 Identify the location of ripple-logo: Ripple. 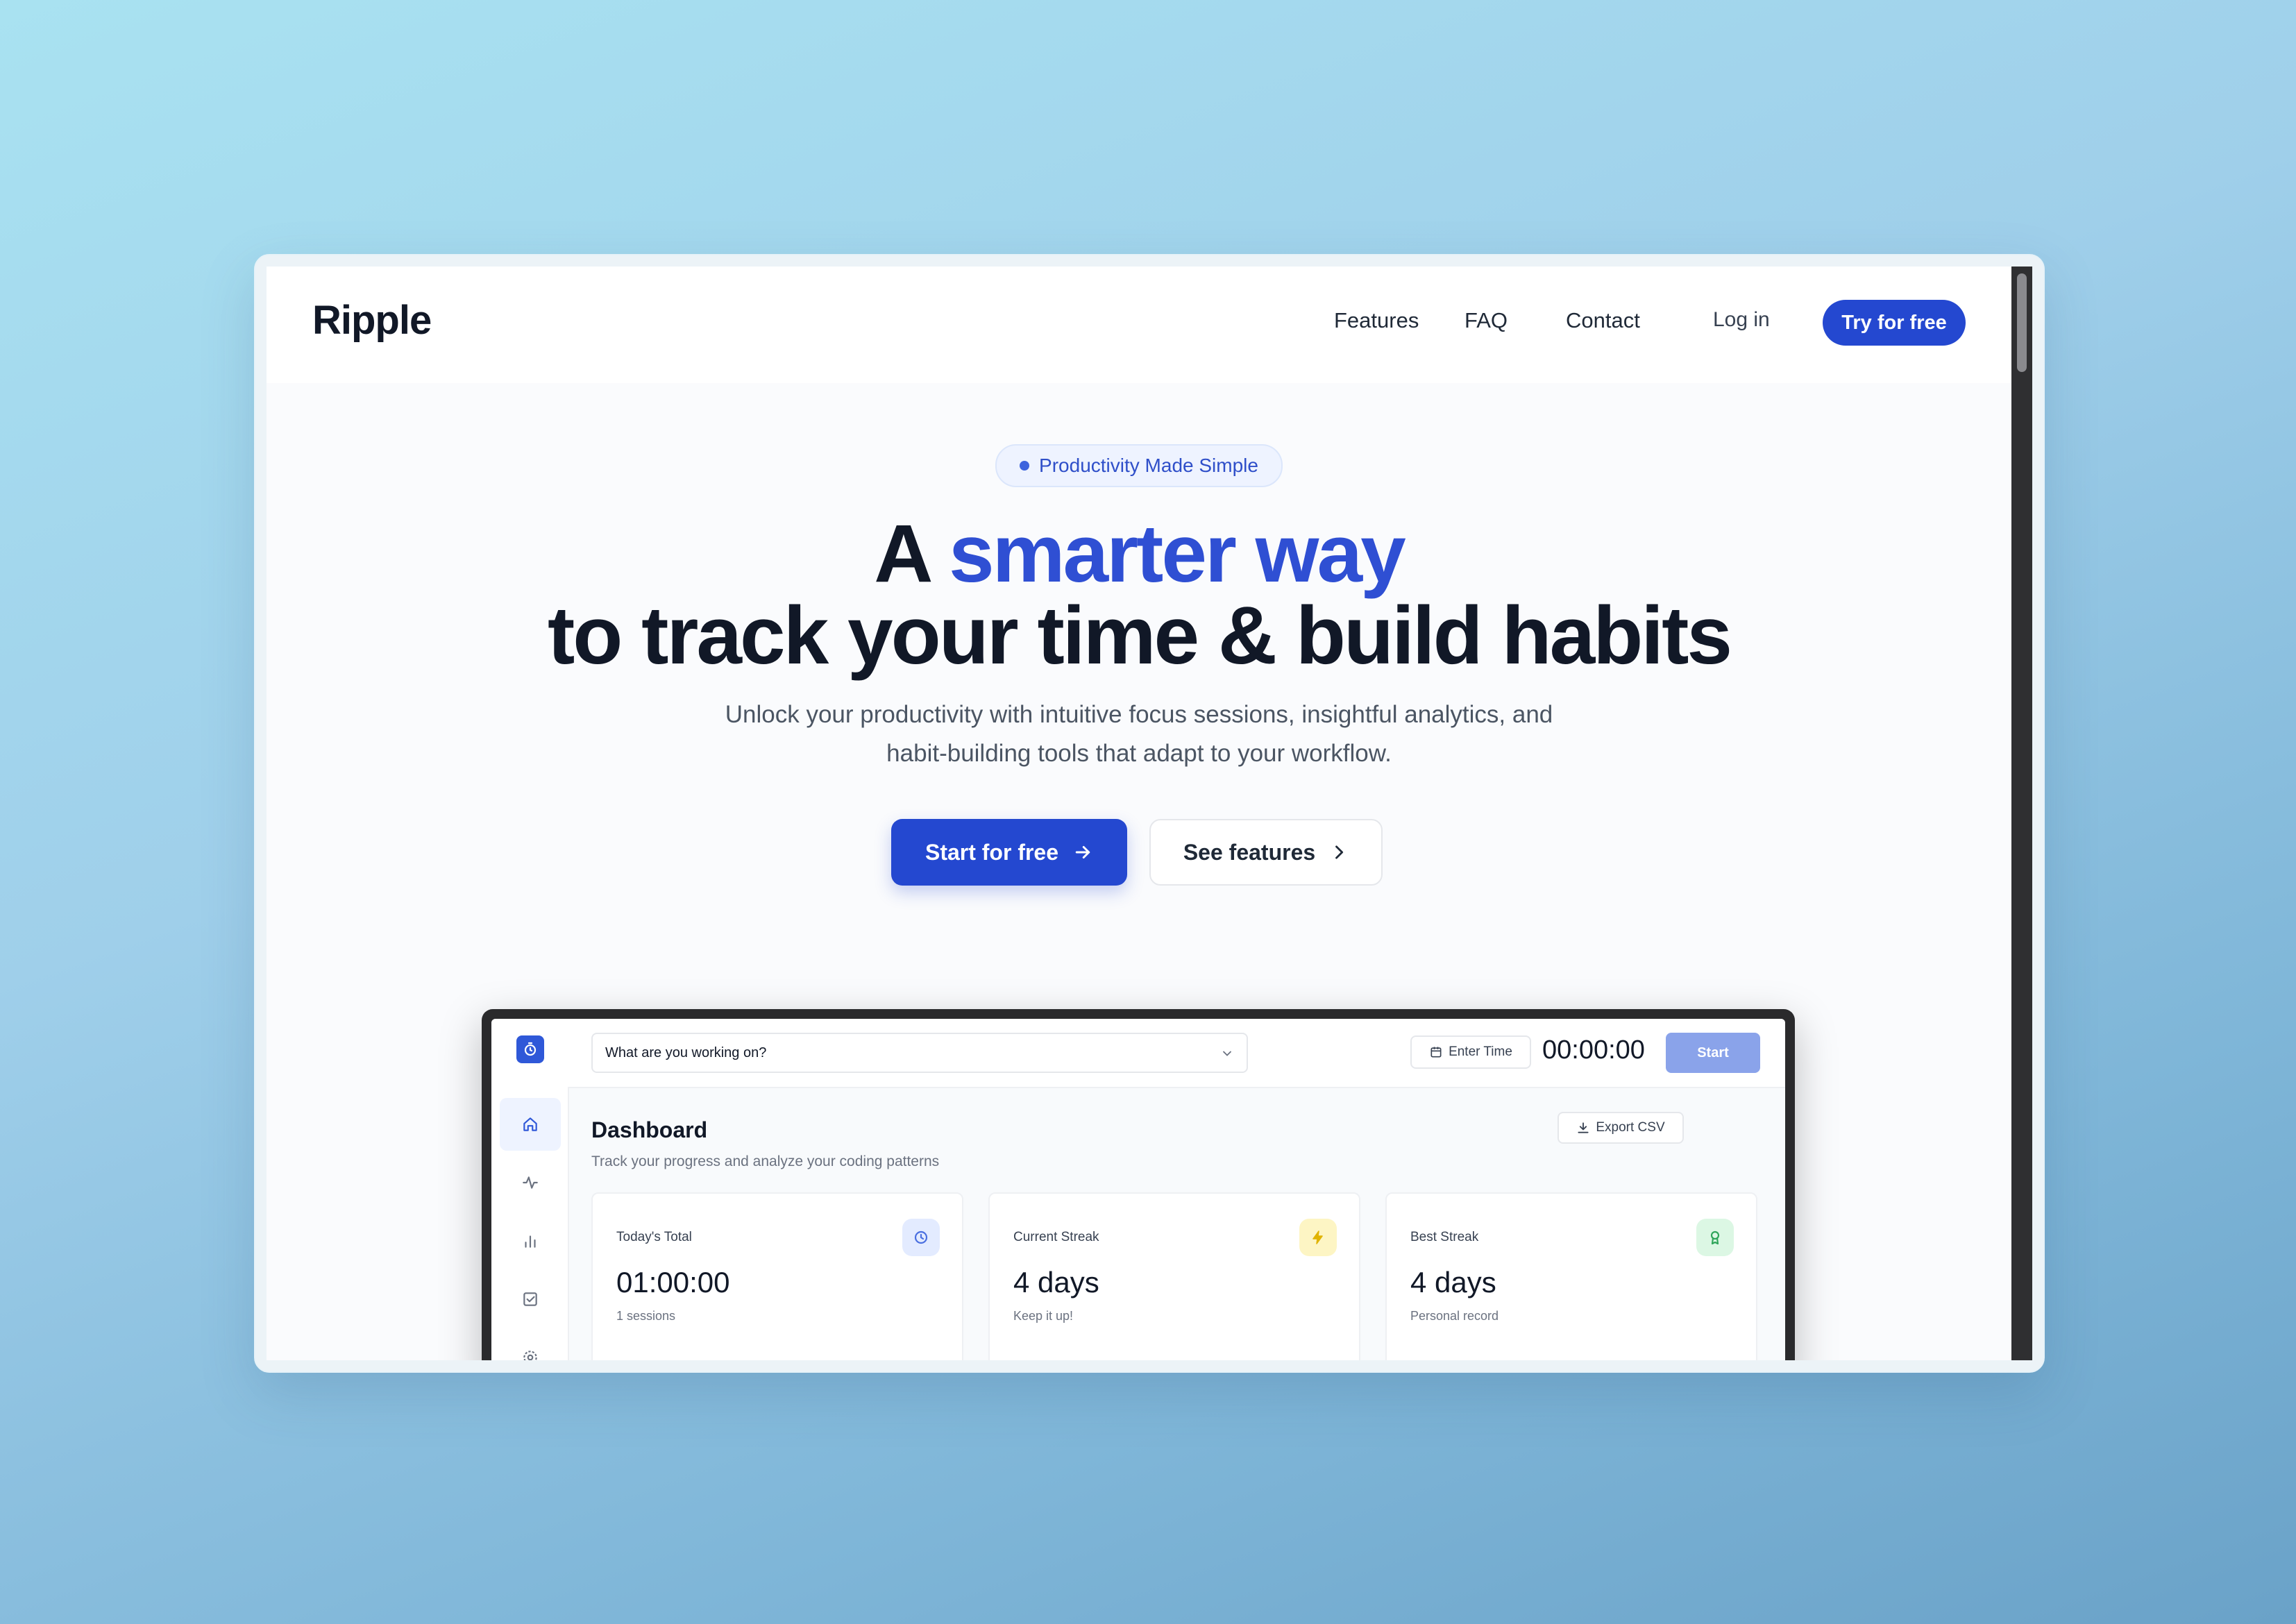
(372, 320).